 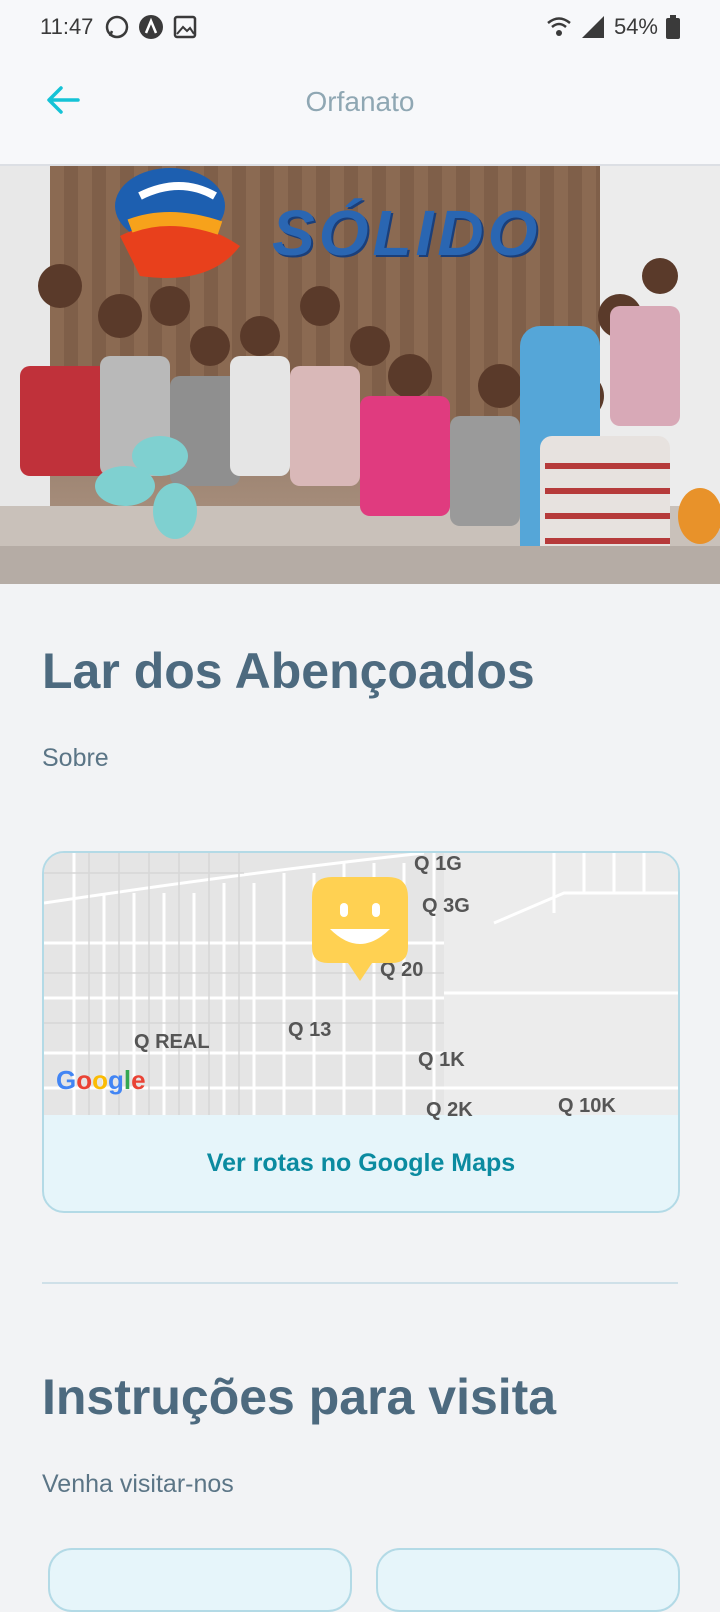 What do you see at coordinates (138, 1484) in the screenshot?
I see `visit-instructions-text: Venha visitar-nos` at bounding box center [138, 1484].